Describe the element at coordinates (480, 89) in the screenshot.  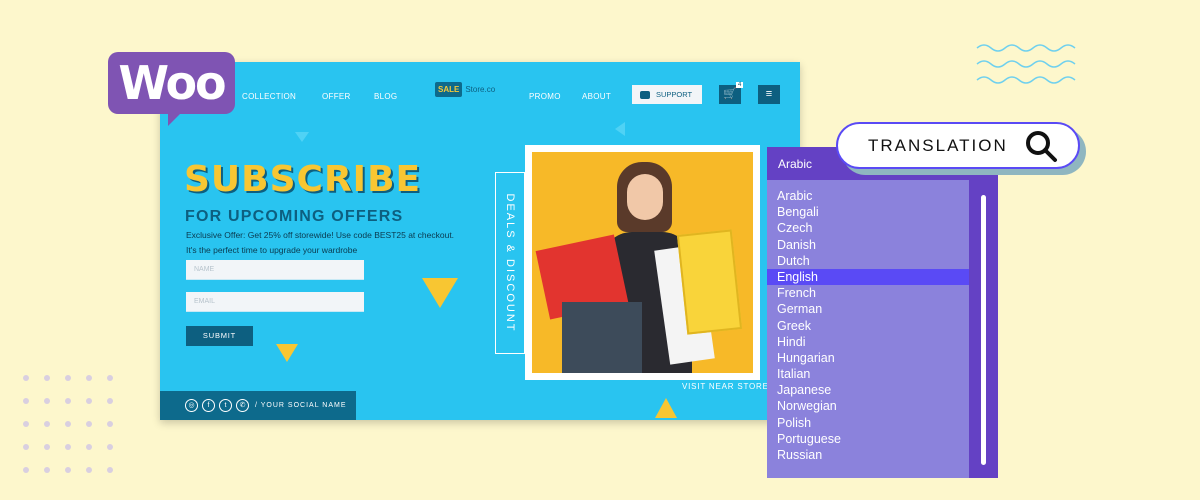
I see `store-name: Store.co` at that location.